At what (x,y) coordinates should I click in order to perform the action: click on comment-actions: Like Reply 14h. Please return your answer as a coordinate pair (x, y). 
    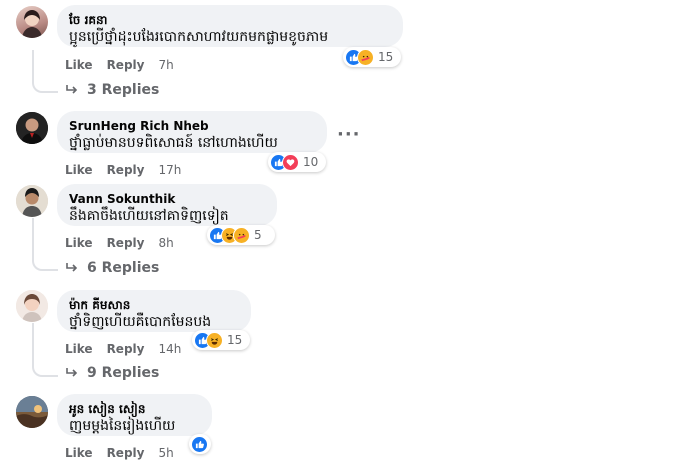
    Looking at the image, I should click on (130, 349).